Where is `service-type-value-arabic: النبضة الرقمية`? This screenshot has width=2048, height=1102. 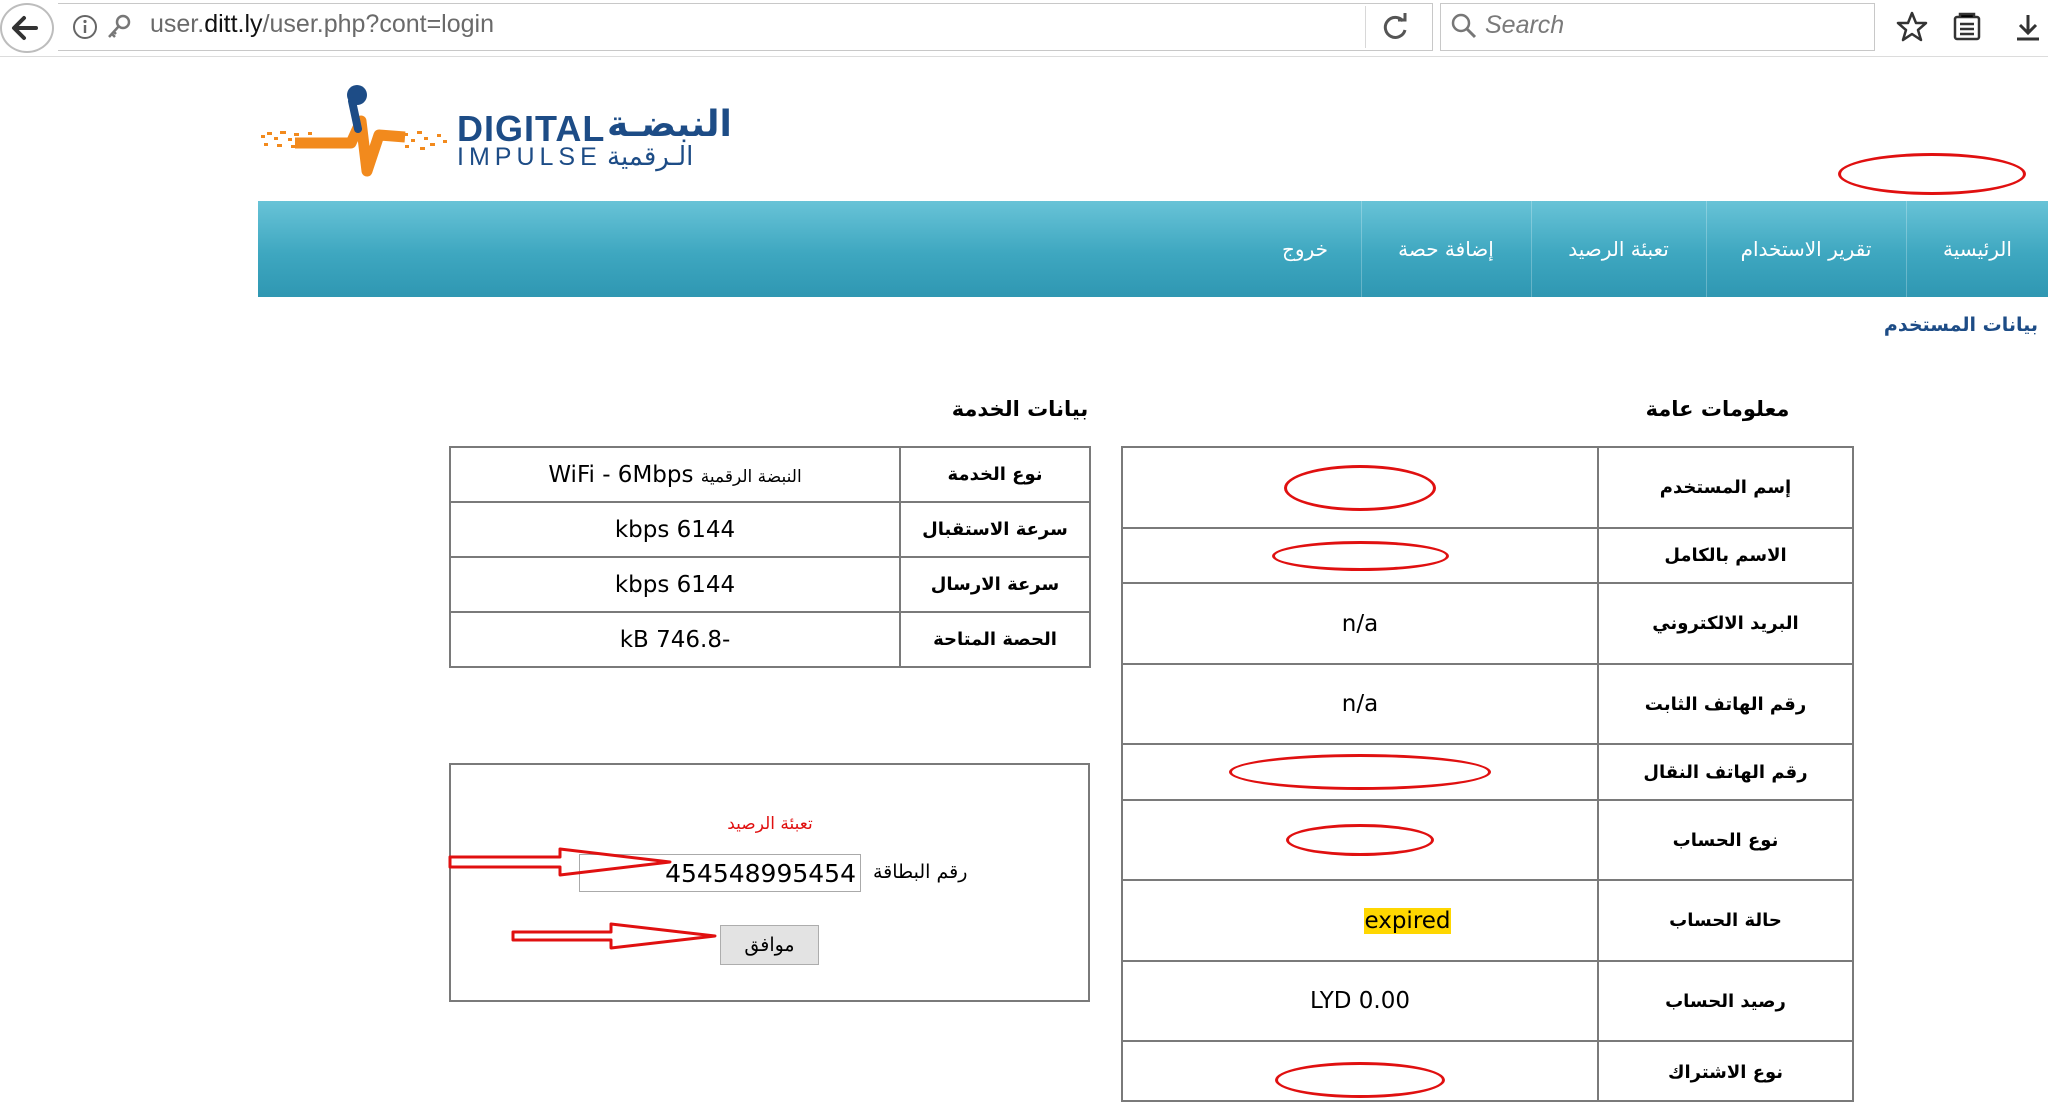 service-type-value-arabic: النبضة الرقمية is located at coordinates (751, 476).